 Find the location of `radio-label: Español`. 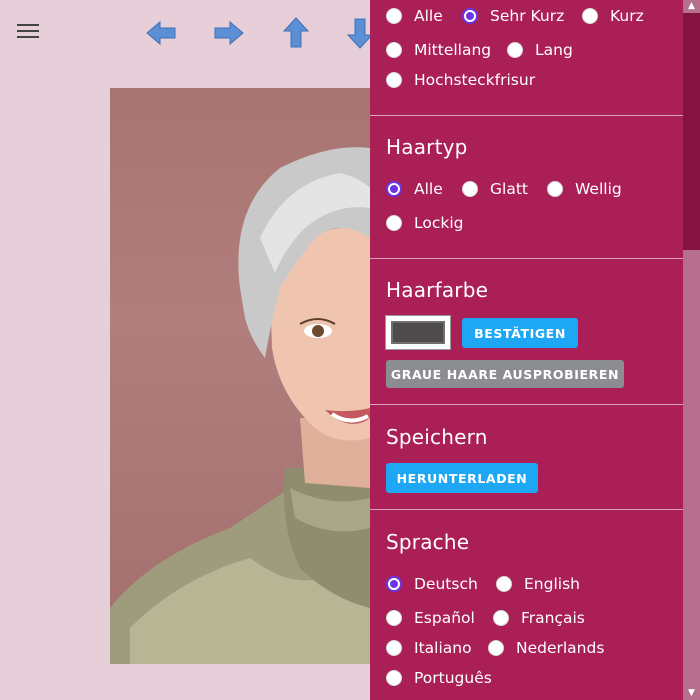

radio-label: Español is located at coordinates (444, 618).